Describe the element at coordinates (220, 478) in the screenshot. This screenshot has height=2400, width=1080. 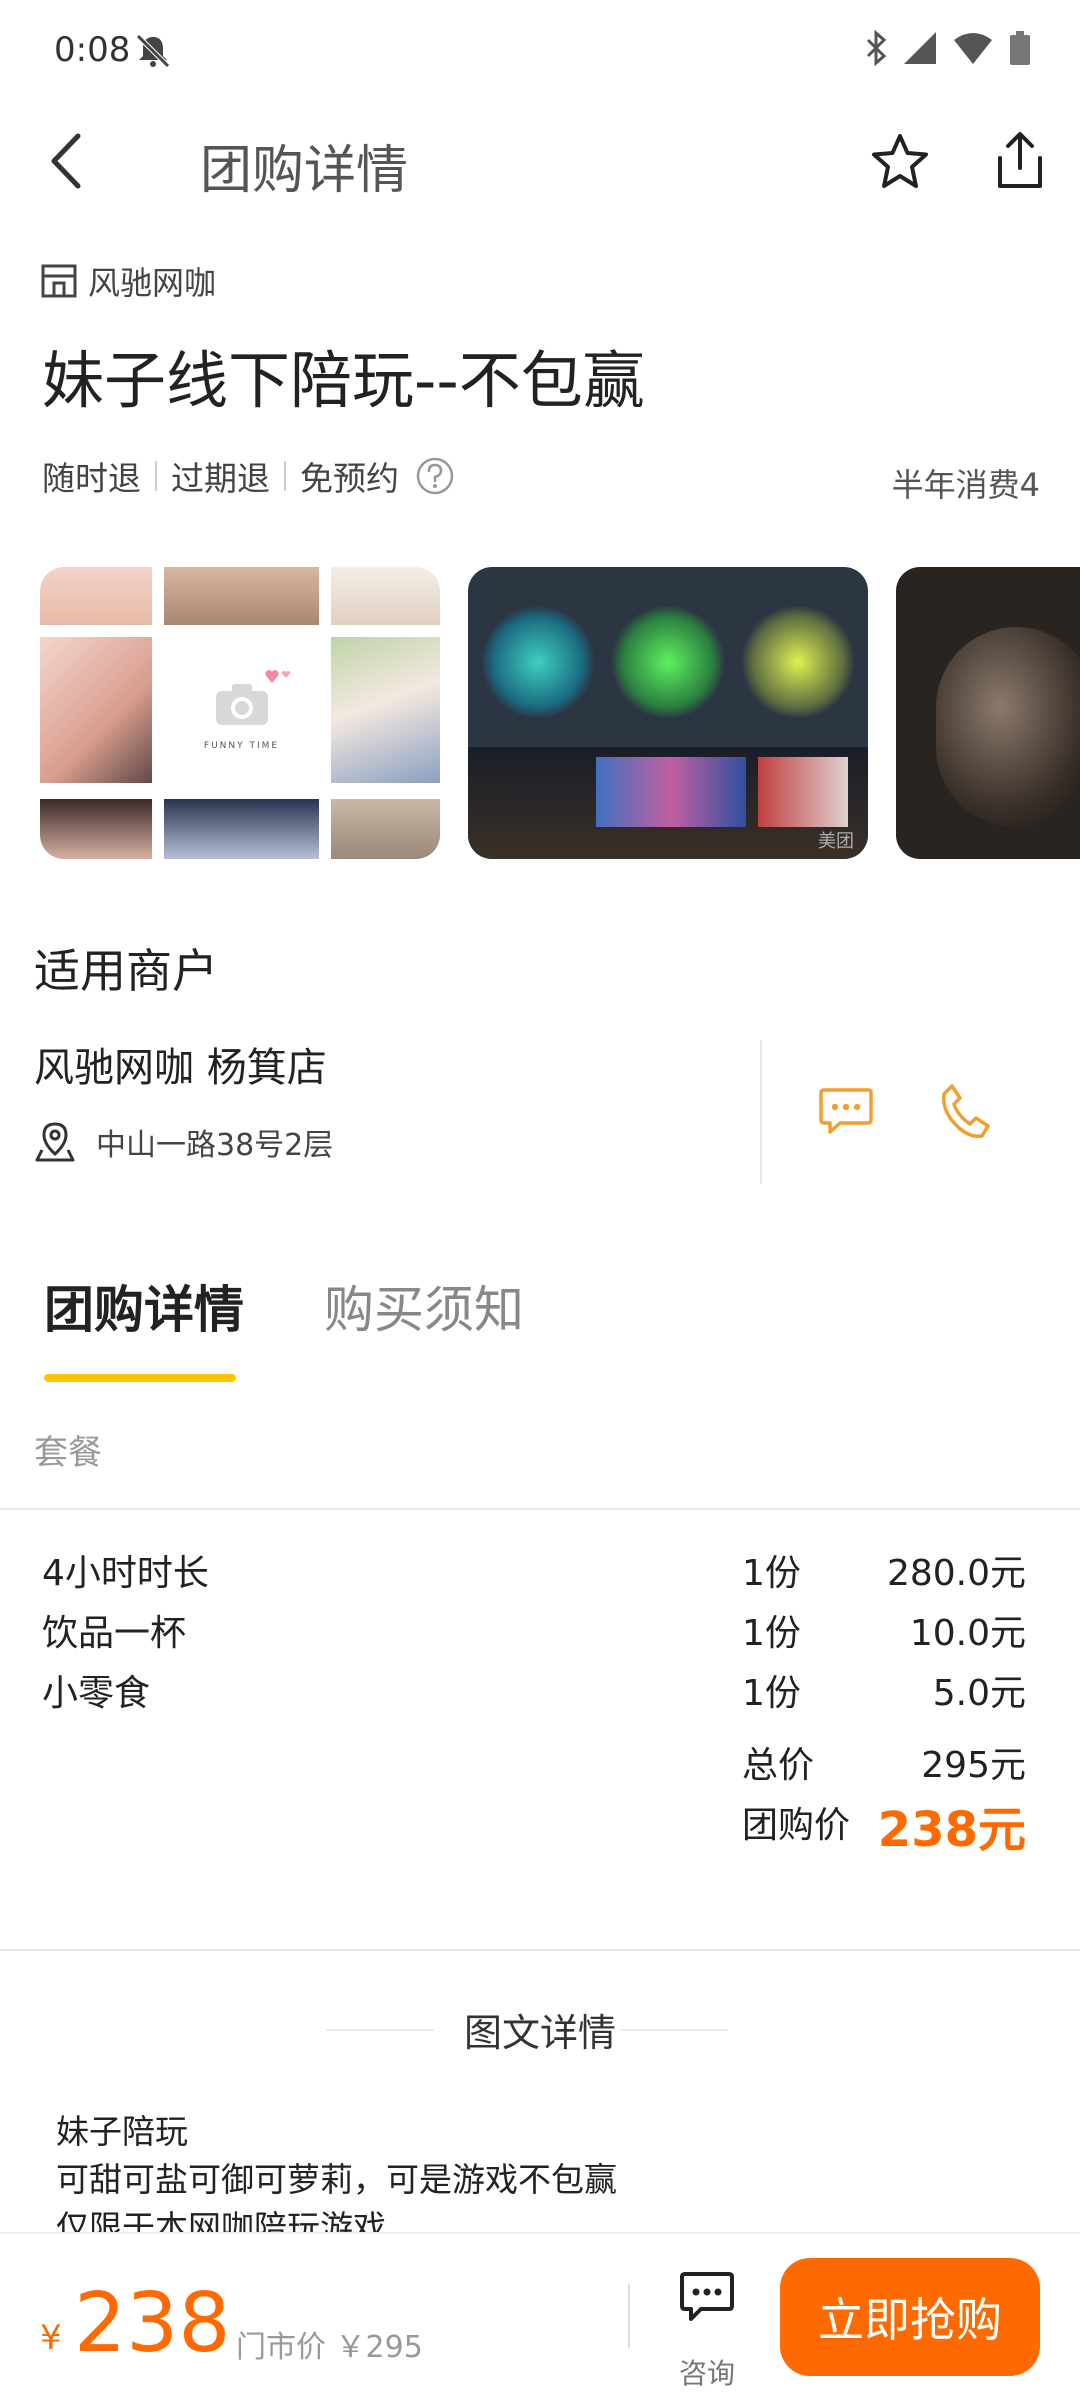
I see `policy-refund-expired: 过期退` at that location.